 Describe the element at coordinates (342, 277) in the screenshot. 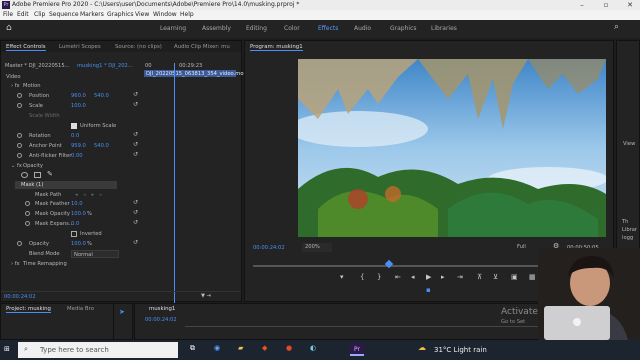

I see `add-marker-icon: ▾` at that location.